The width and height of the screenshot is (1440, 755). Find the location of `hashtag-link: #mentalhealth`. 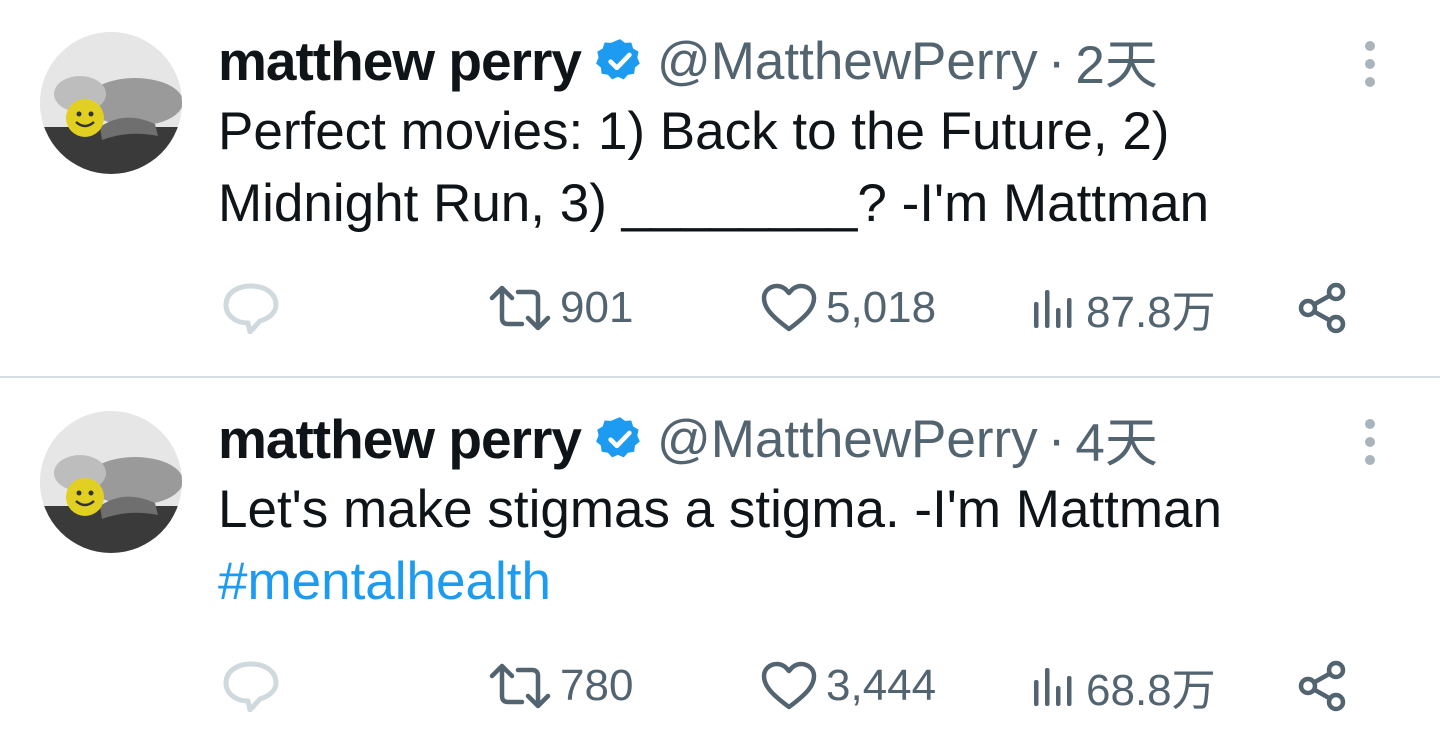

hashtag-link: #mentalhealth is located at coordinates (798, 582).